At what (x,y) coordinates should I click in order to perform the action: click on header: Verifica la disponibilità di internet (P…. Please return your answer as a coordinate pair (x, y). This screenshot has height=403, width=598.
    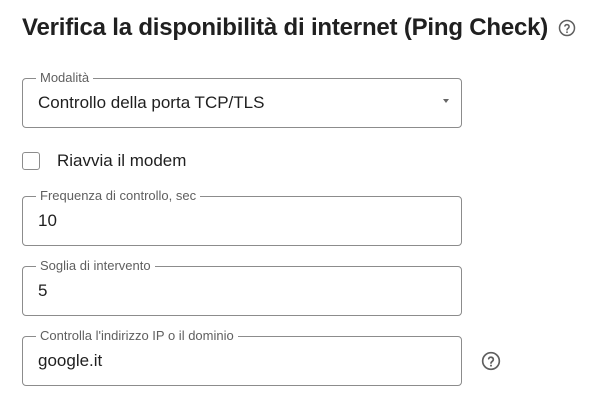
    Looking at the image, I should click on (299, 28).